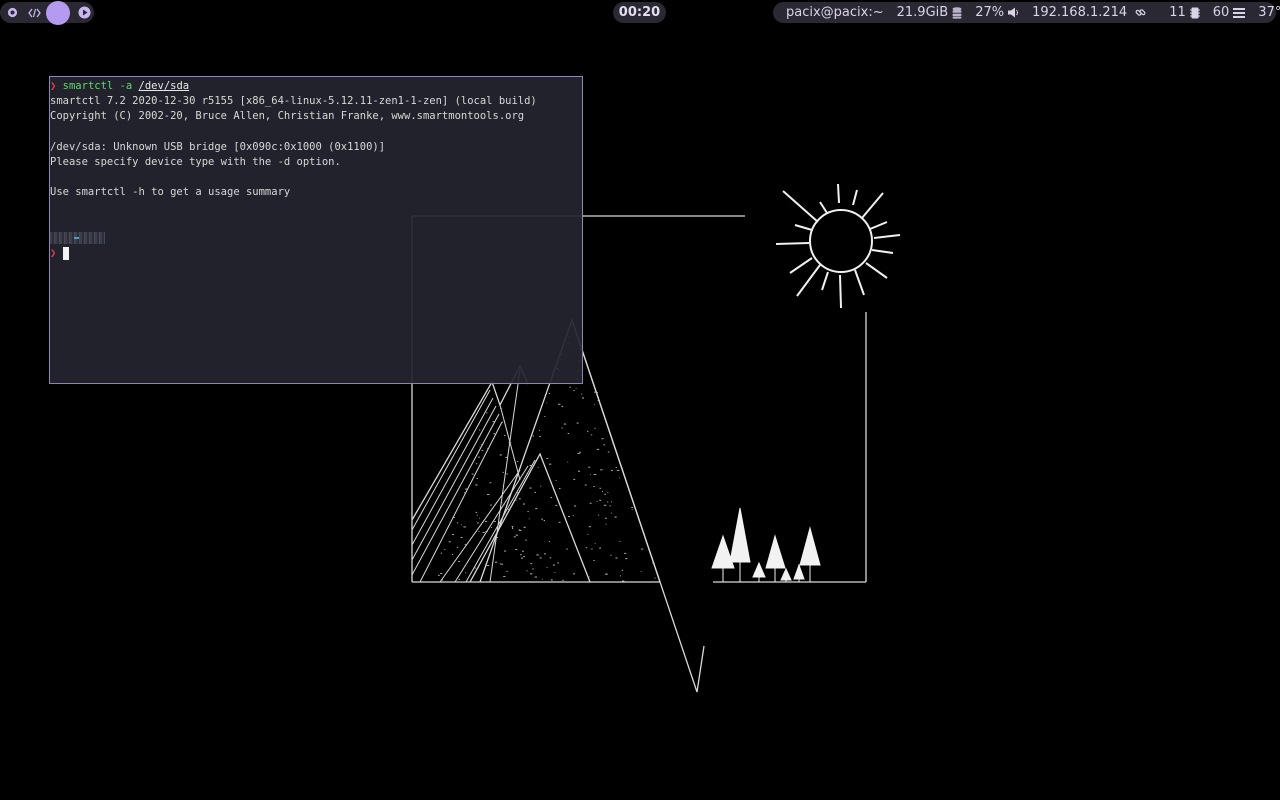 Image resolution: width=1280 pixels, height=800 pixels. Describe the element at coordinates (316, 253) in the screenshot. I see `input-line: ❯` at that location.